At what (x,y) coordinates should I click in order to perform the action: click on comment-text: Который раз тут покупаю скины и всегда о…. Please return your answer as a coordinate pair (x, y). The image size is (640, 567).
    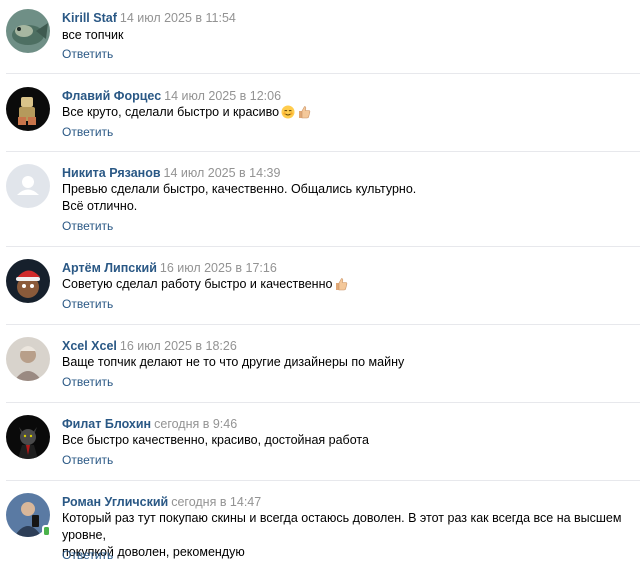
    Looking at the image, I should click on (347, 535).